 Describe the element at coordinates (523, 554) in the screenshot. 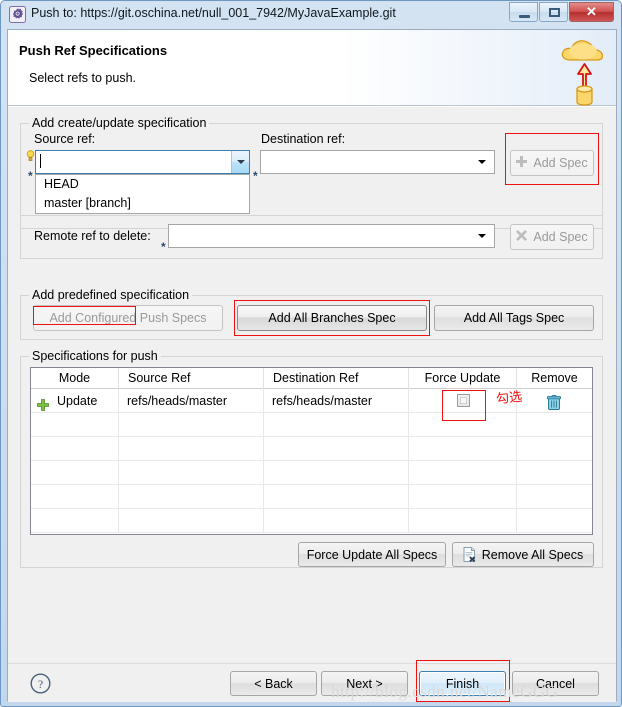

I see `remove-all-specs-button: Remove All Specs` at that location.